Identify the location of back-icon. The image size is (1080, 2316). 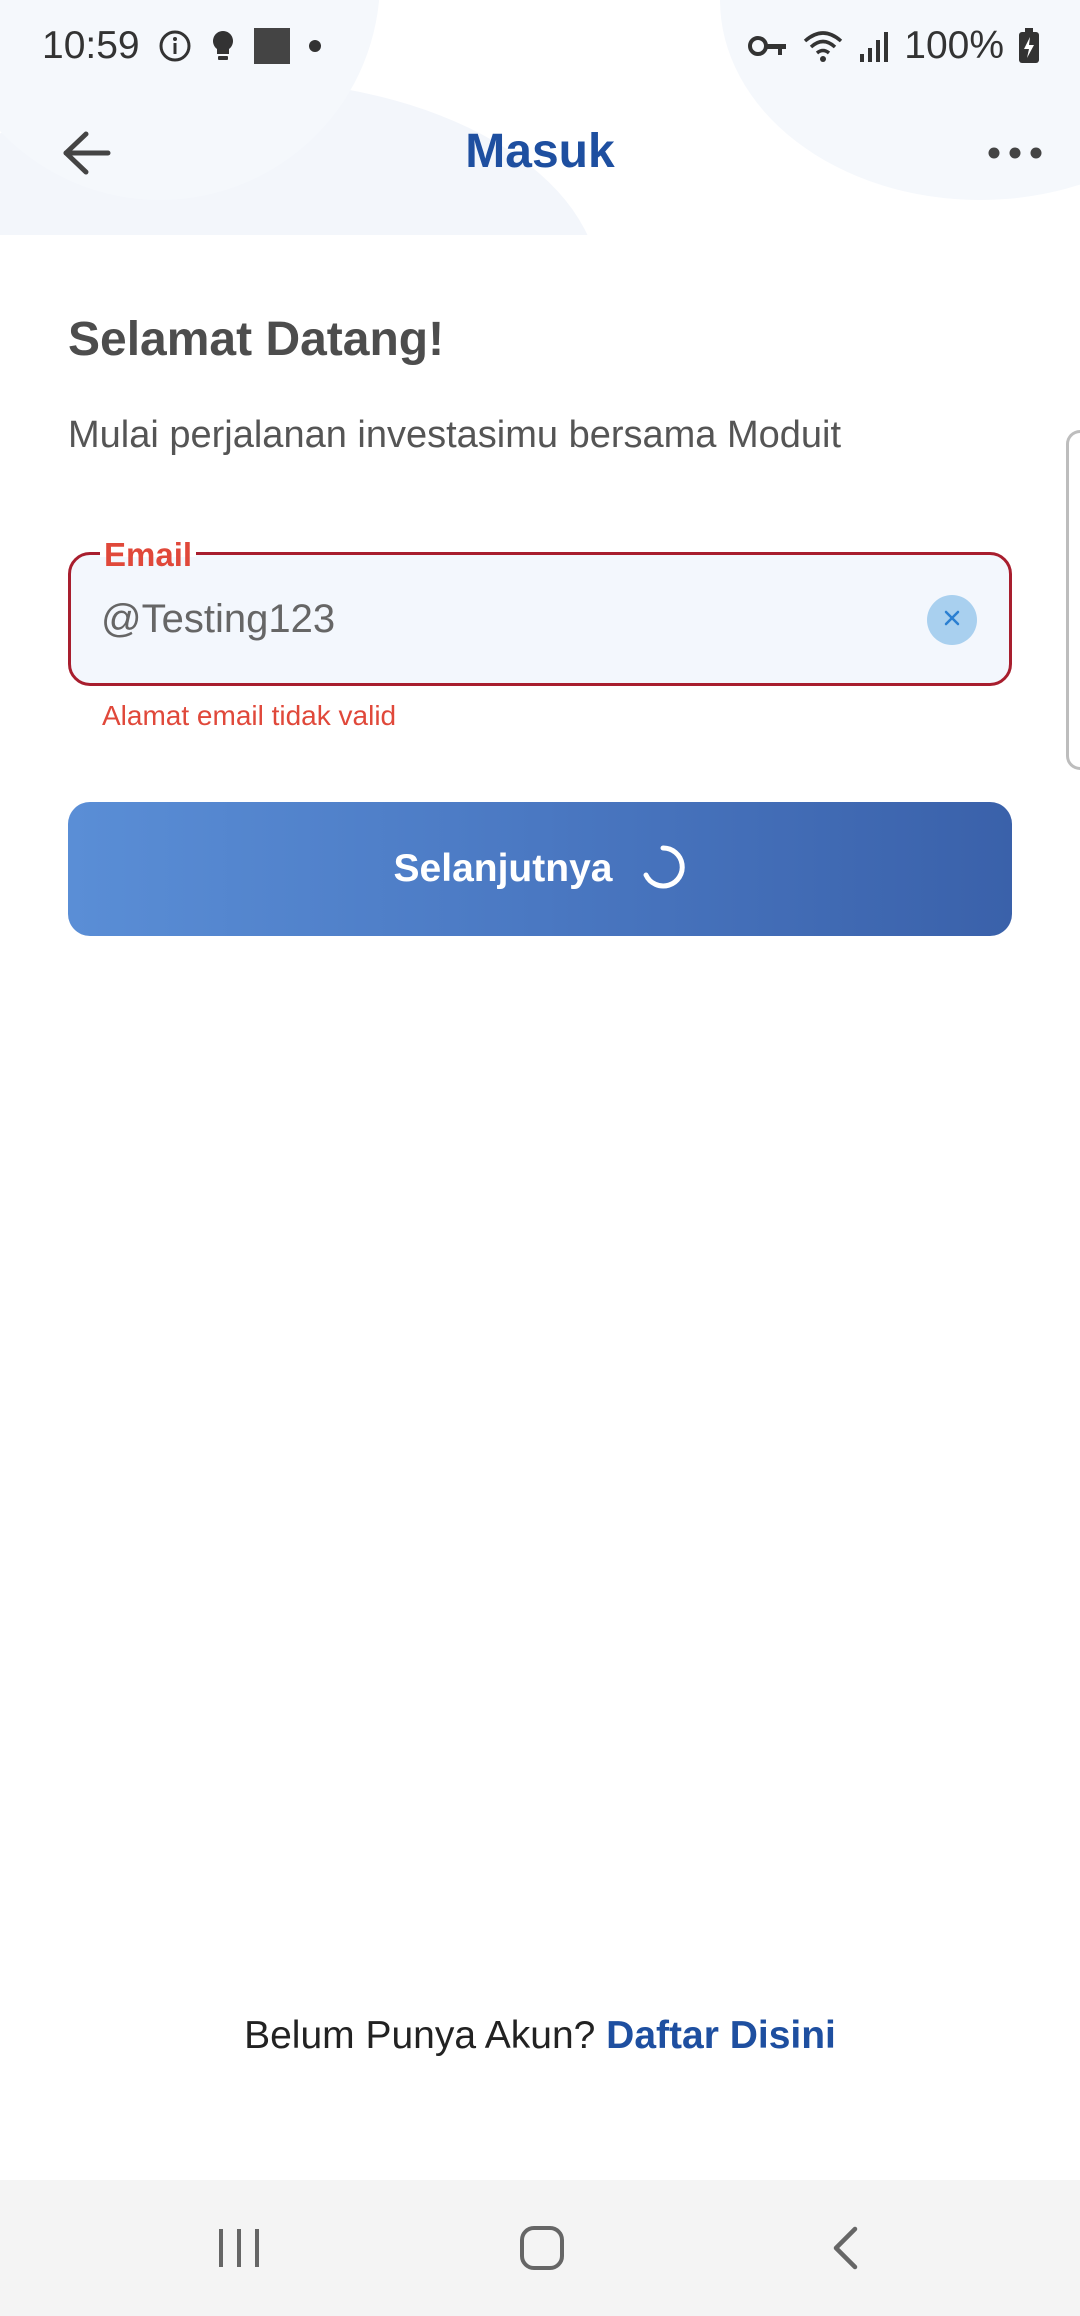
(845, 2250).